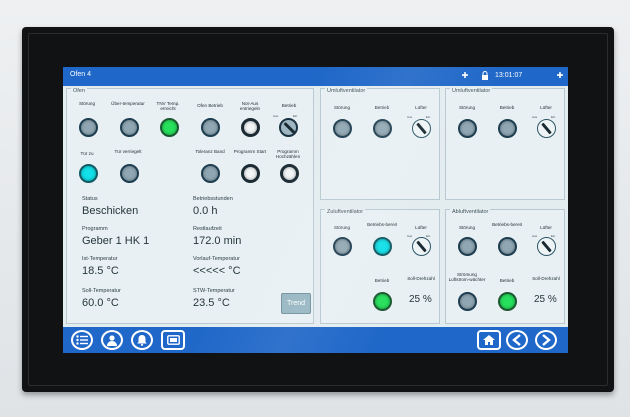  Describe the element at coordinates (217, 271) in the screenshot. I see `vorlauf-temperatur-value: <<<<< °C` at that location.